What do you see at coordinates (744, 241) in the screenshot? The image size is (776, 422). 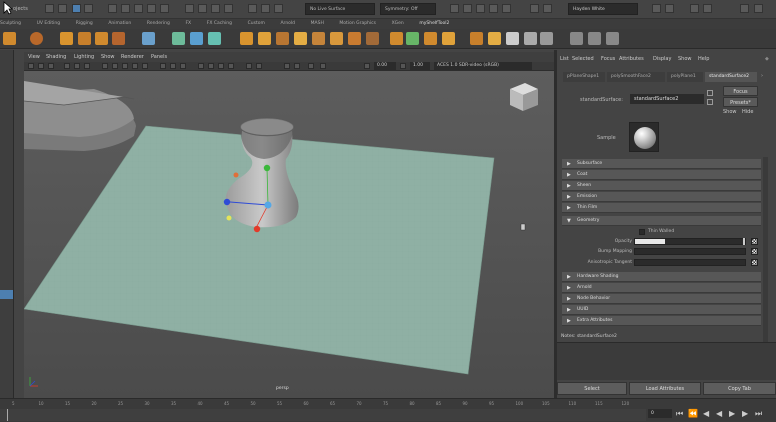 I see `opacity-slider-handle` at bounding box center [744, 241].